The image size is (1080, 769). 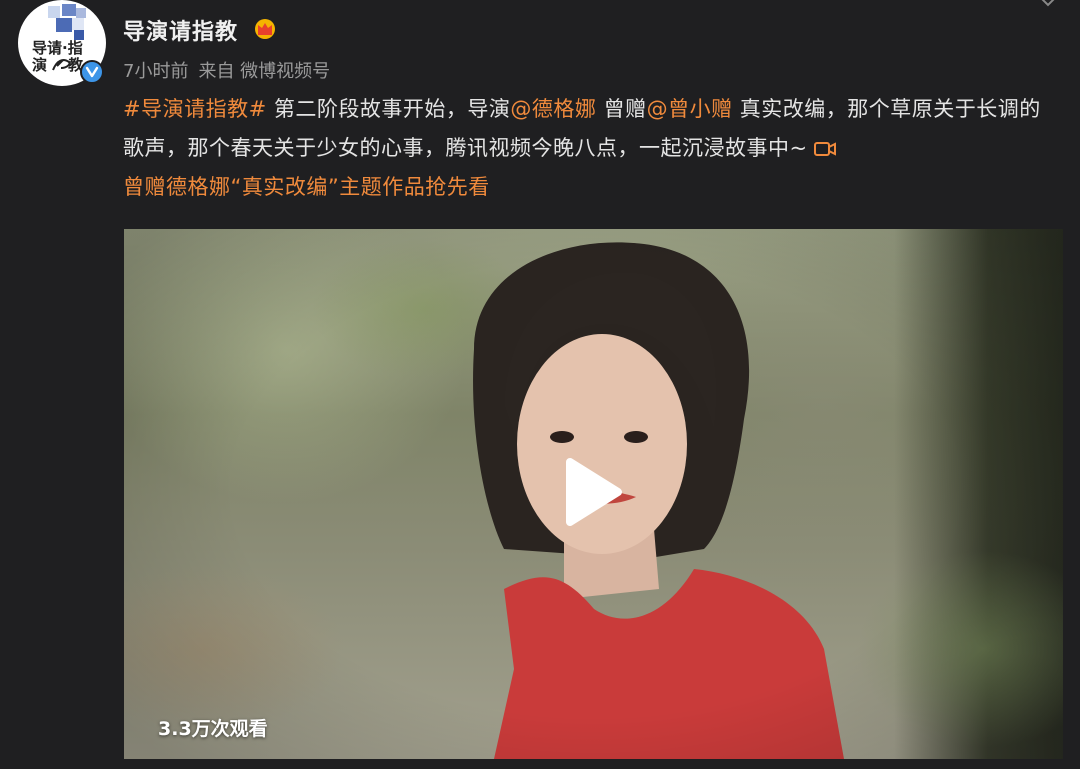 I want to click on hashtag-link: #导演请指教#, so click(x=195, y=109).